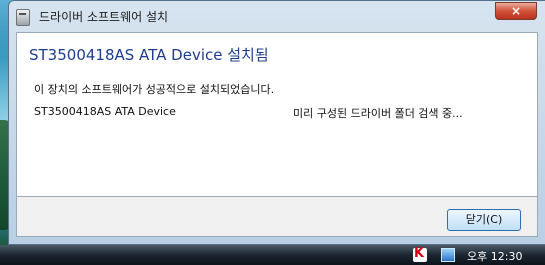  I want to click on close-button: 닫기(C), so click(484, 220).